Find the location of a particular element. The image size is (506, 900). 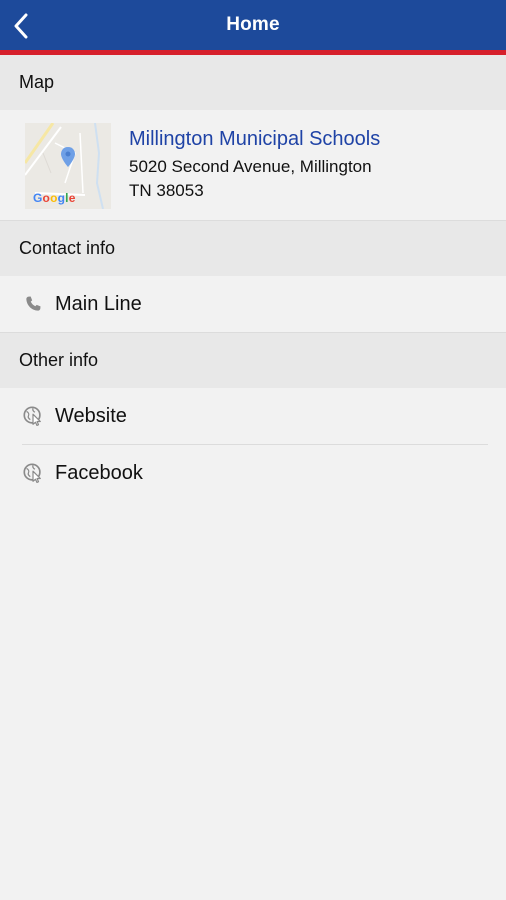

facebook-label: Facebook is located at coordinates (99, 472).